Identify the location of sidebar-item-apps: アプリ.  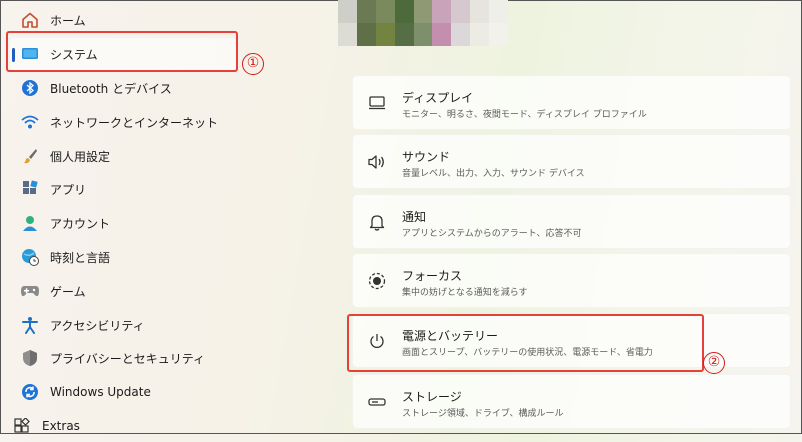
(123, 189).